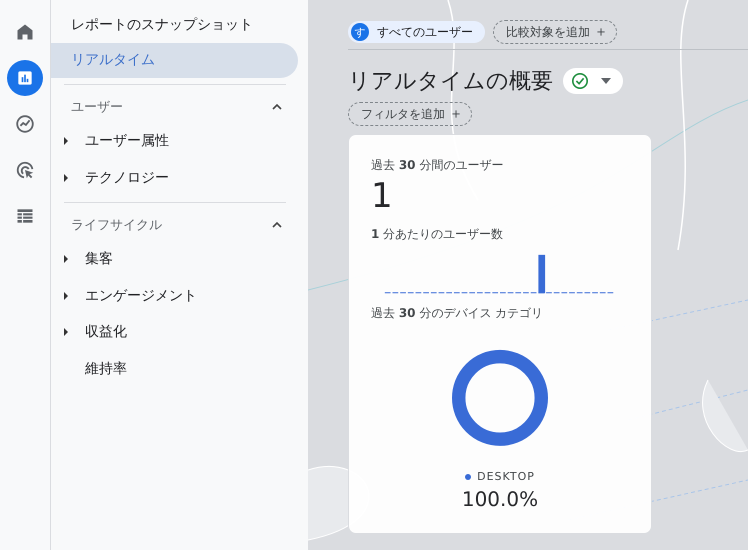 The height and width of the screenshot is (550, 748). I want to click on sidebar-item: レポートのスナップショット, so click(174, 25).